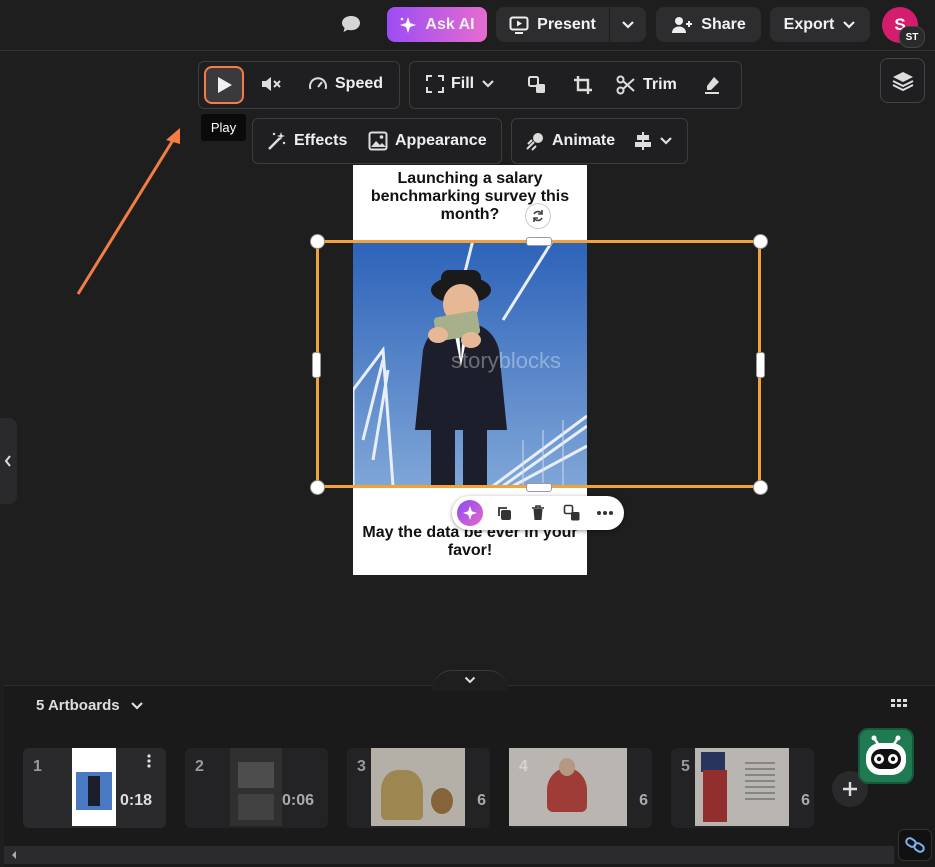 This screenshot has height=867, width=935. What do you see at coordinates (723, 24) in the screenshot?
I see `share-label: Share` at bounding box center [723, 24].